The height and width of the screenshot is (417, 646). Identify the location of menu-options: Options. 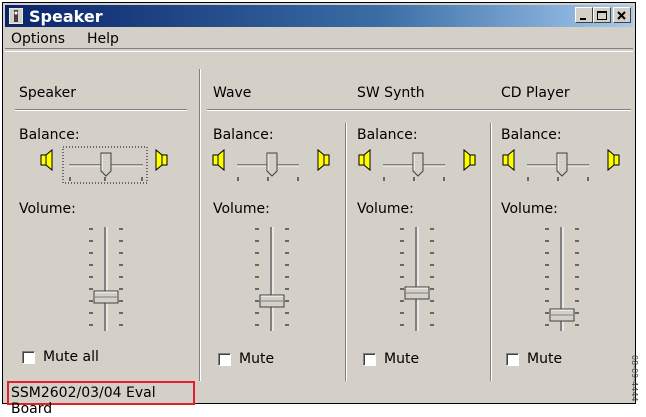
(38, 39).